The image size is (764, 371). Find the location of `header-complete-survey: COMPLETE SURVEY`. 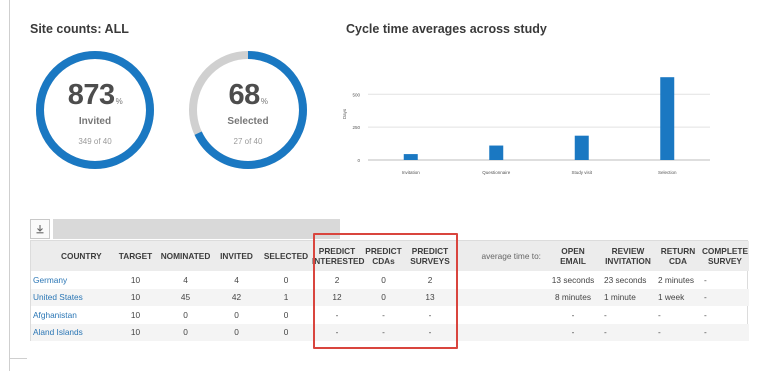

header-complete-survey: COMPLETE SURVEY is located at coordinates (725, 256).